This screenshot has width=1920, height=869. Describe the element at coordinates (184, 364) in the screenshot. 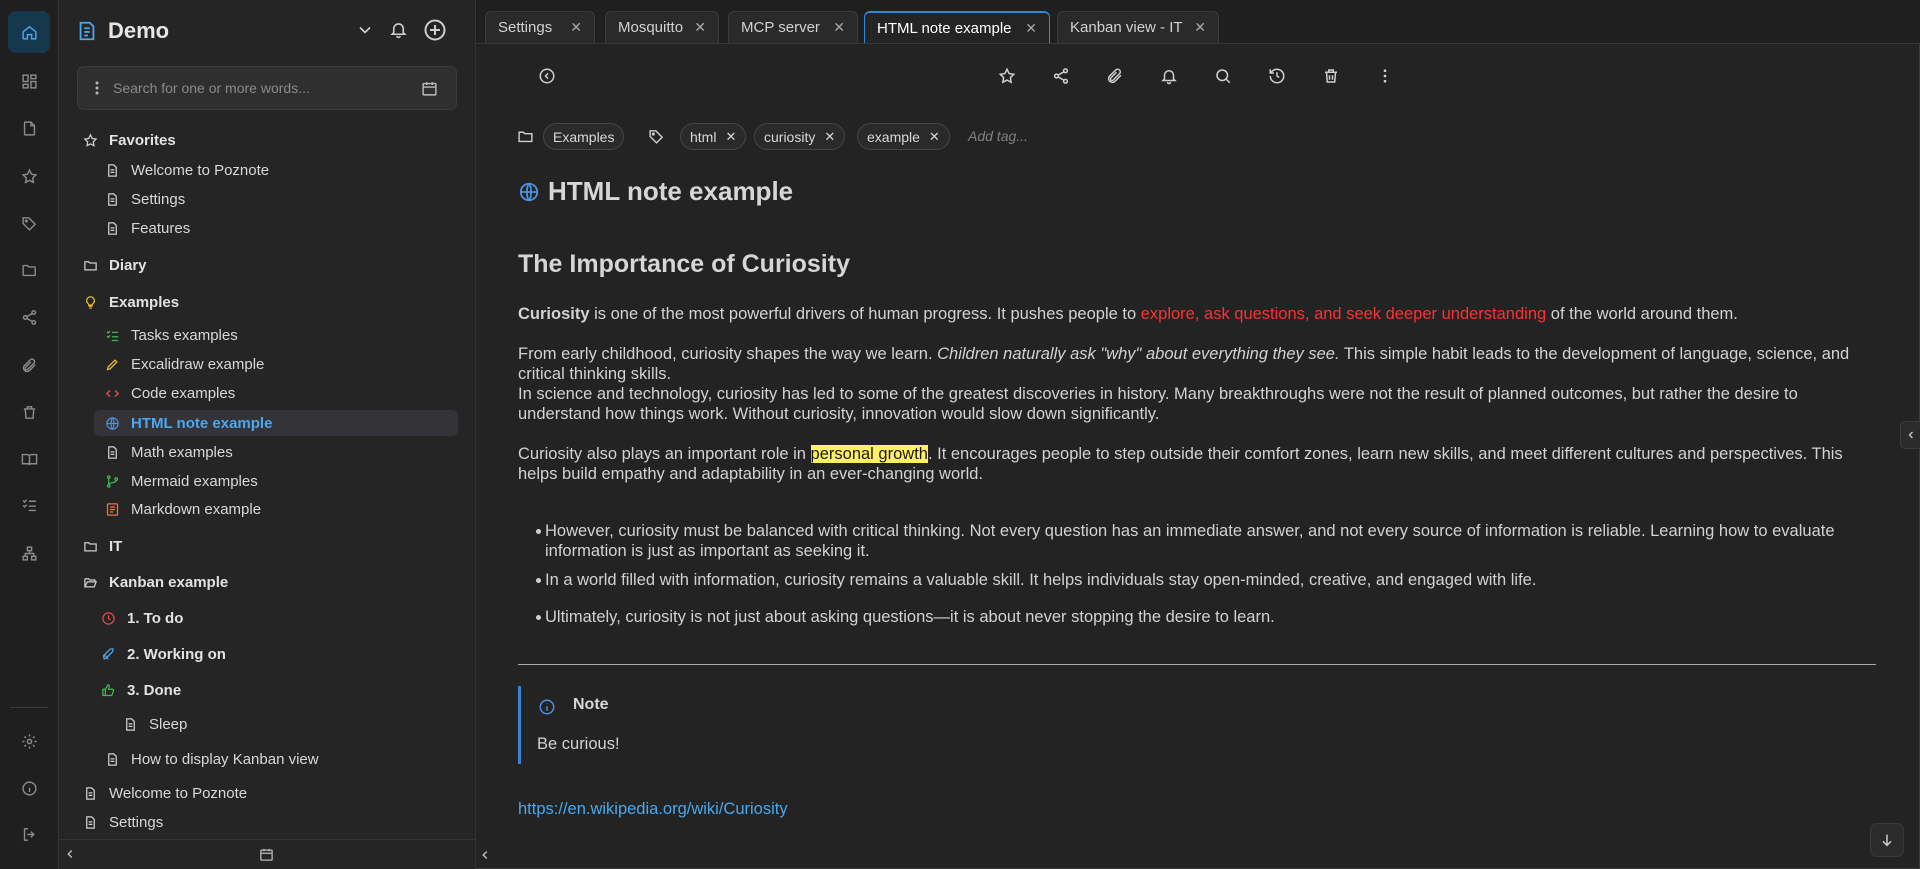

I see `sidebar-item-excalidraw-example: Excalidraw example` at that location.